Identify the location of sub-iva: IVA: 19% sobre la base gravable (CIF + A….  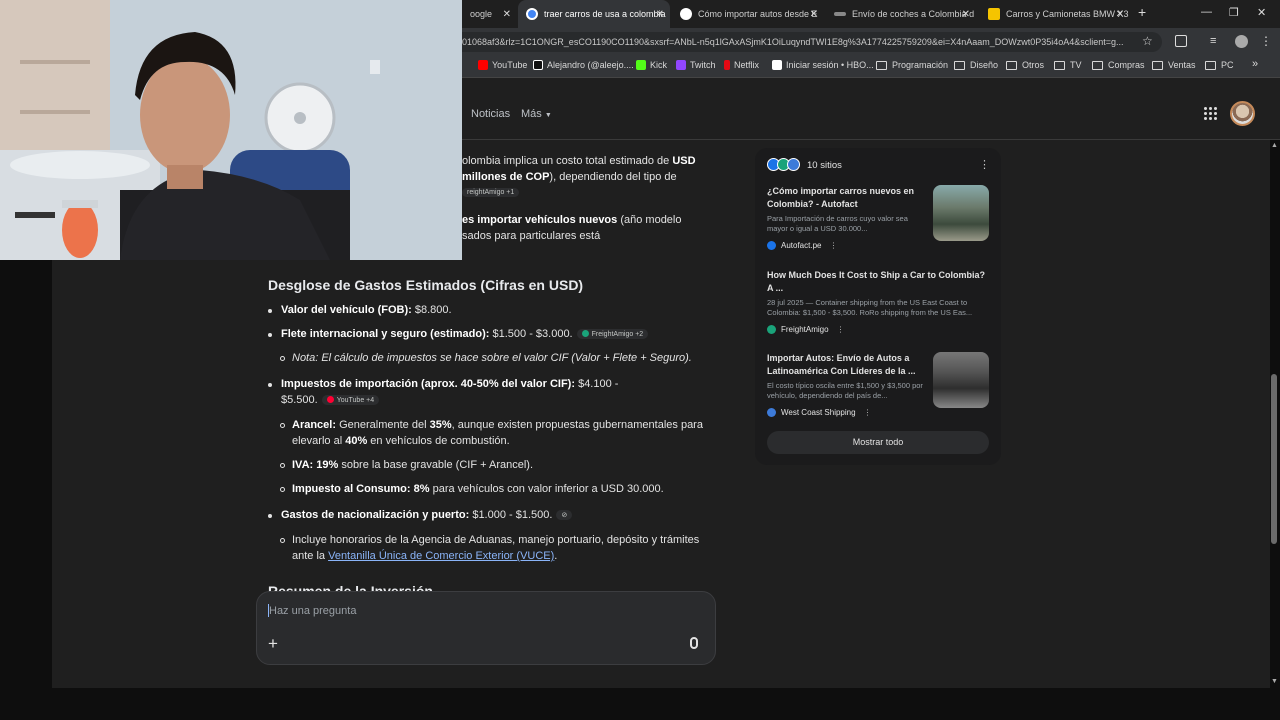
(412, 465).